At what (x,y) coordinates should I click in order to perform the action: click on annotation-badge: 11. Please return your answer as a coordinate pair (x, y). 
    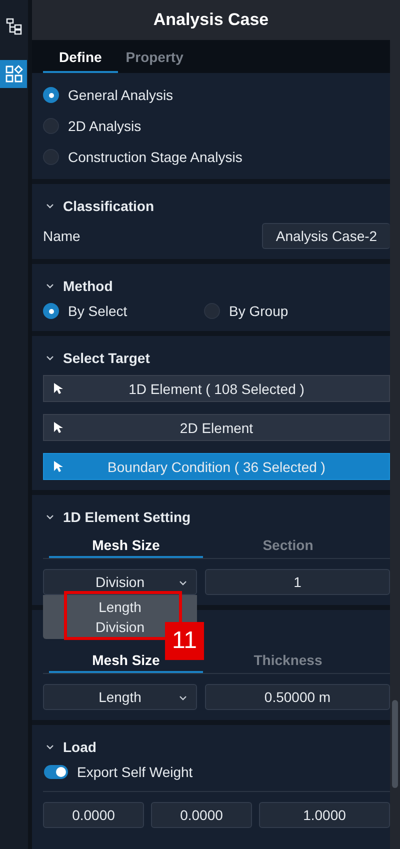
    Looking at the image, I should click on (184, 641).